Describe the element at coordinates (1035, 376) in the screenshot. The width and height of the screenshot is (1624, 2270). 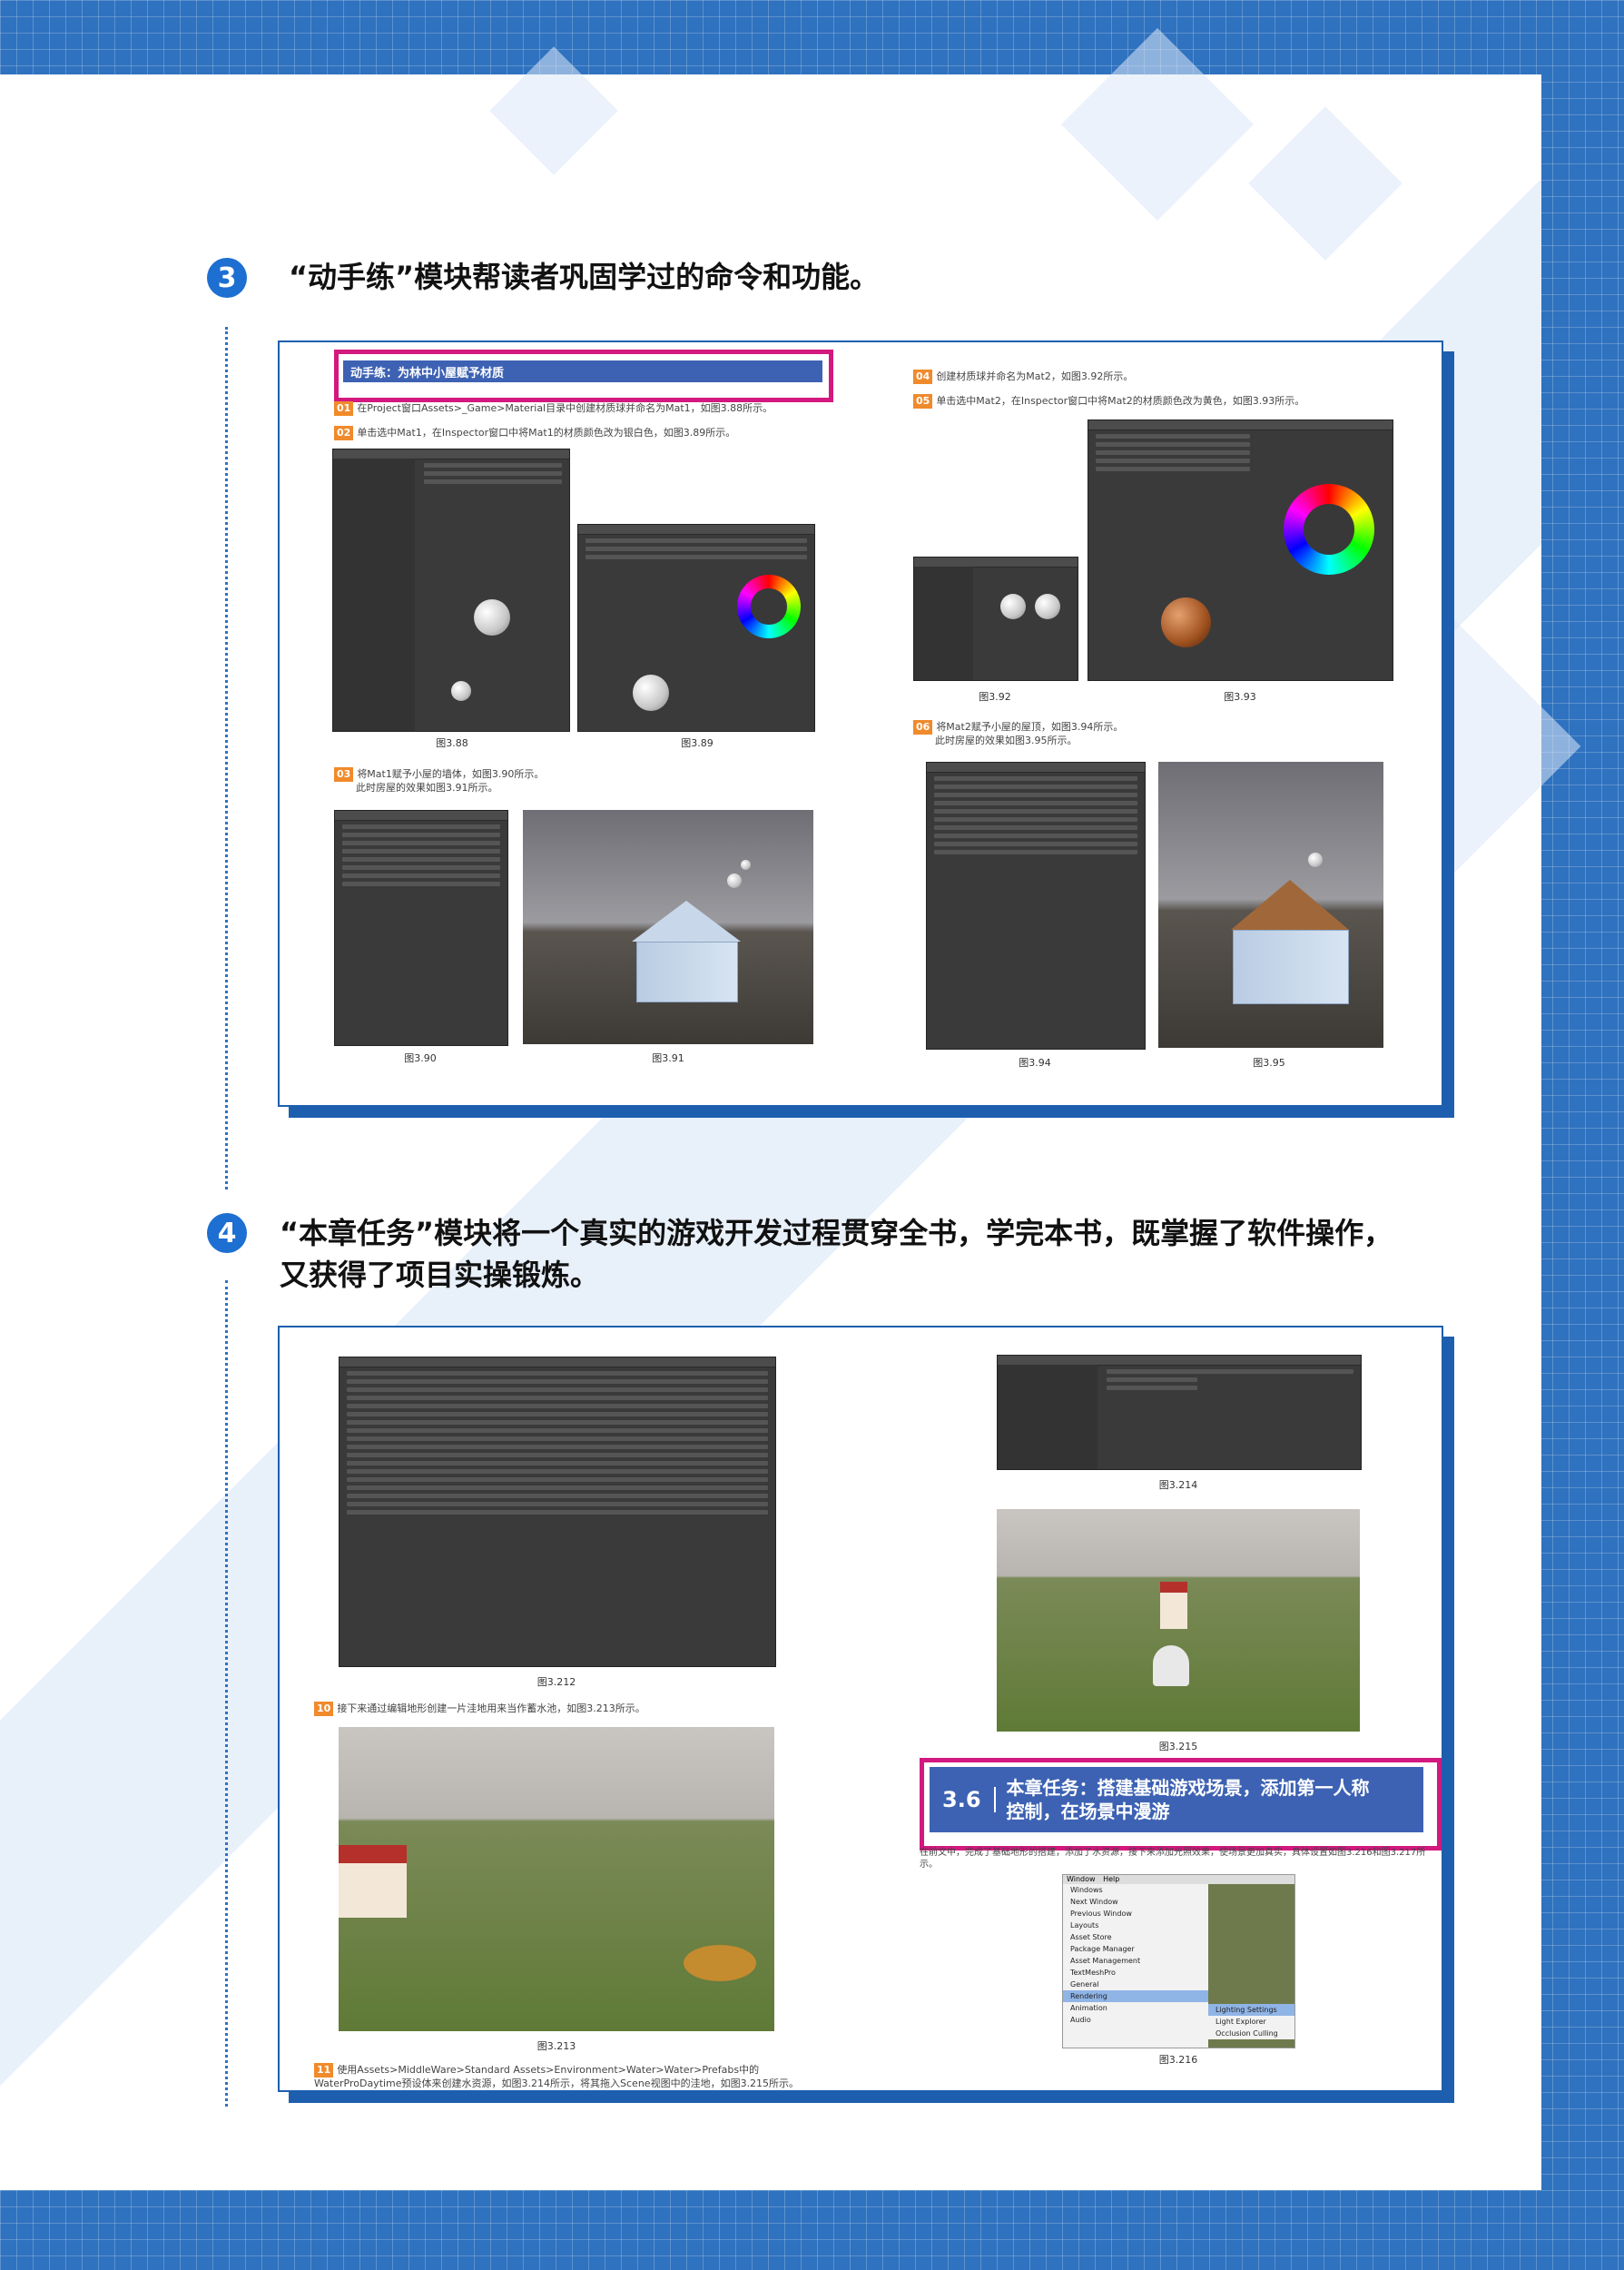
I see `step-text: 创建材质球并命名为Mat2，如图3.92所示。` at that location.